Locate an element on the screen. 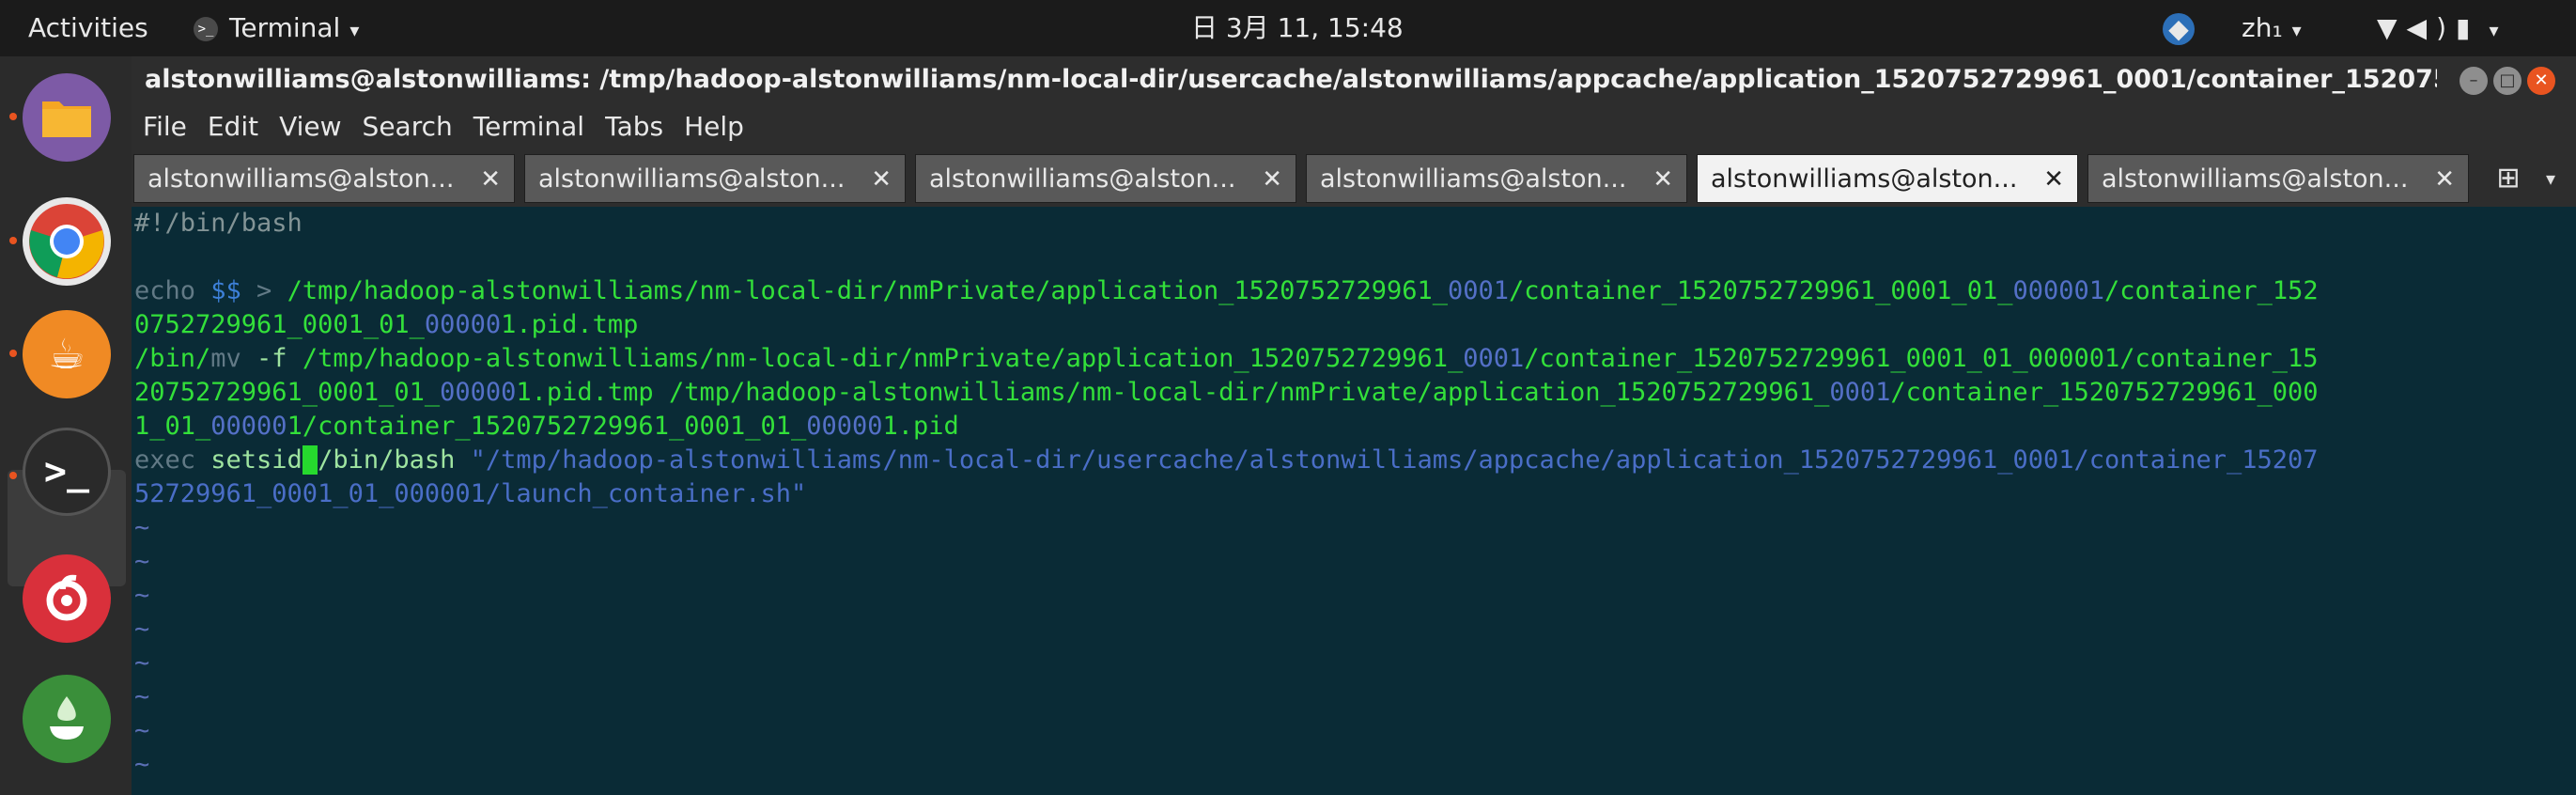 This screenshot has height=795, width=2576. terminal-token: #!/bin/bash is located at coordinates (219, 223).